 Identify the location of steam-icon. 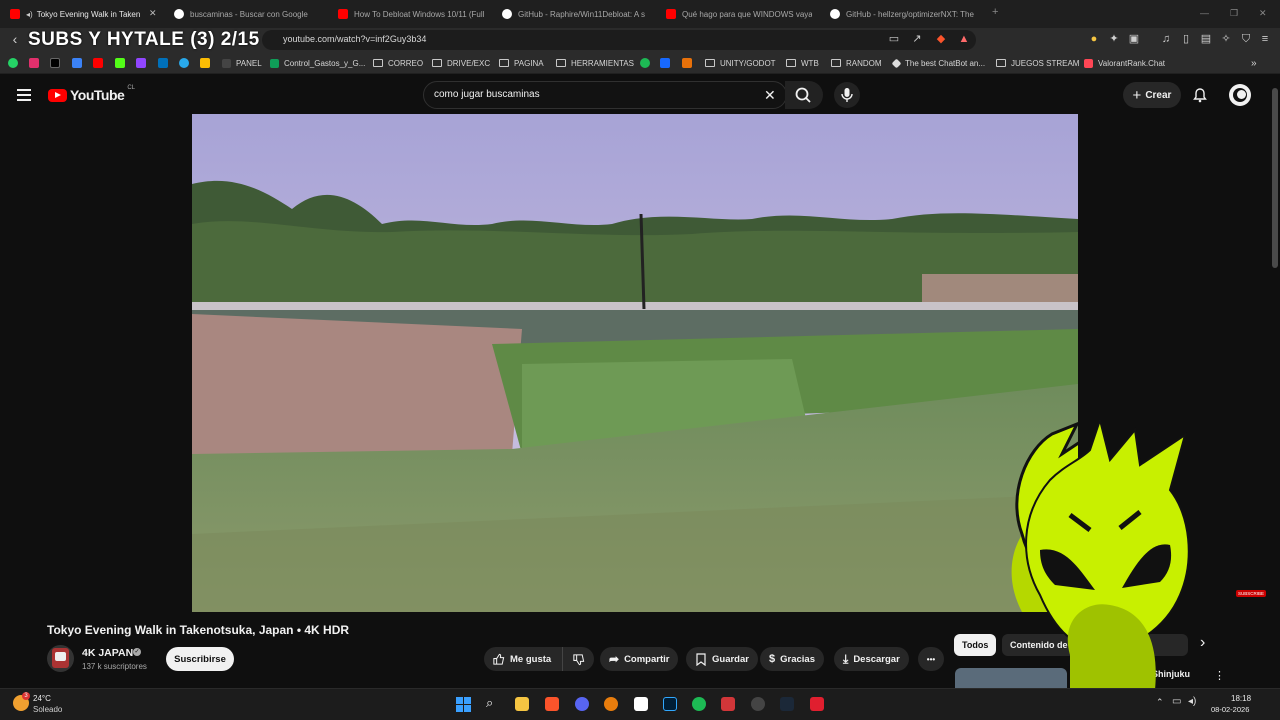
(787, 704).